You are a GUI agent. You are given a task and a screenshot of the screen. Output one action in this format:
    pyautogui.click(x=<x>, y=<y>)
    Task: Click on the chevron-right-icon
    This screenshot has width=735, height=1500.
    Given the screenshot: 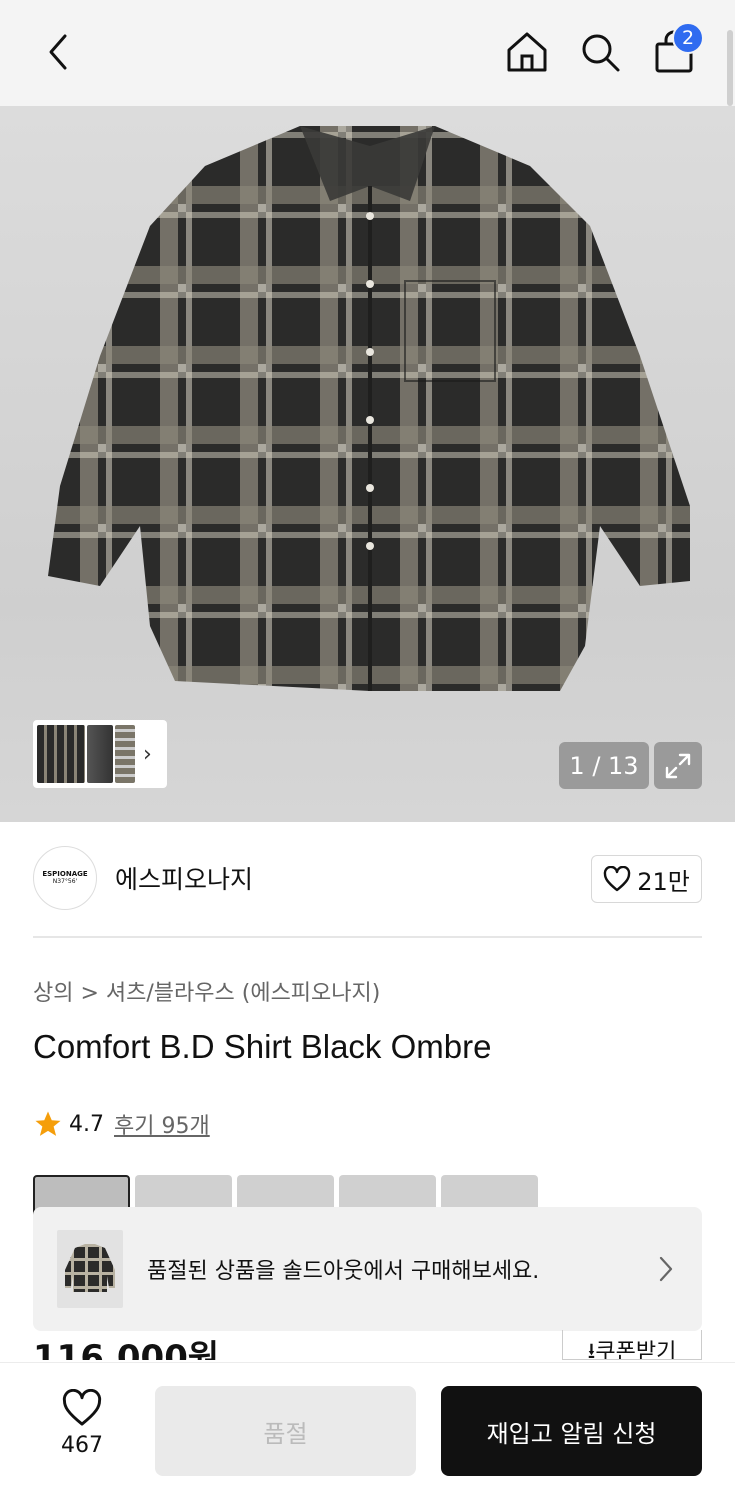 What is the action you would take?
    pyautogui.click(x=666, y=1269)
    